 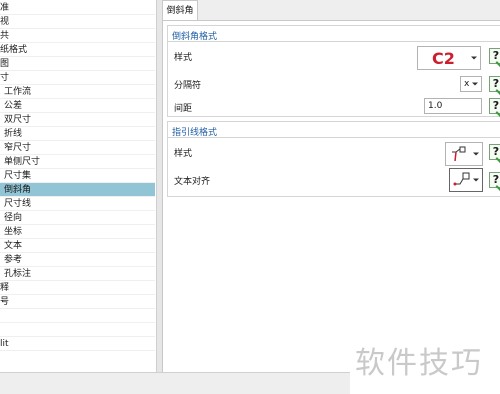 I want to click on text-align-dropdown, so click(x=466, y=180).